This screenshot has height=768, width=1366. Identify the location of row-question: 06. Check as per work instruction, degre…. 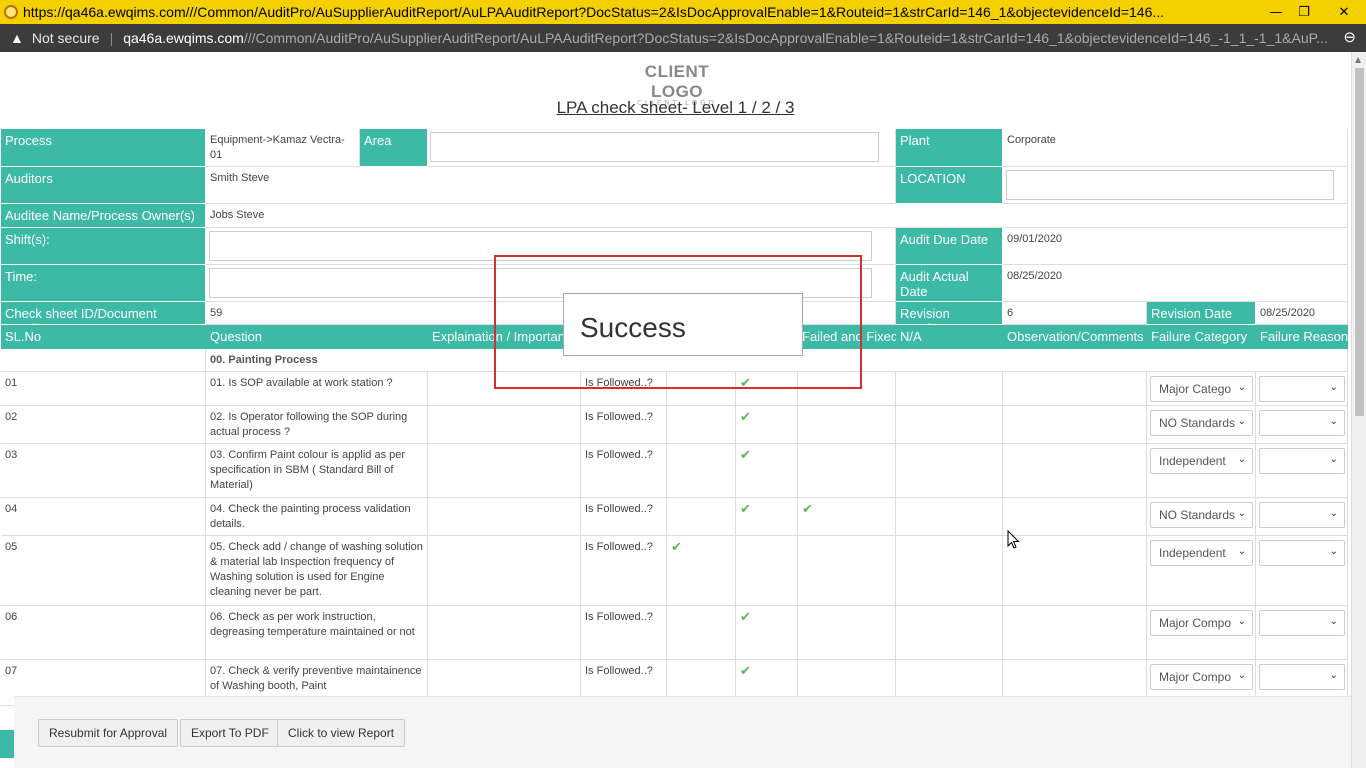
(317, 633).